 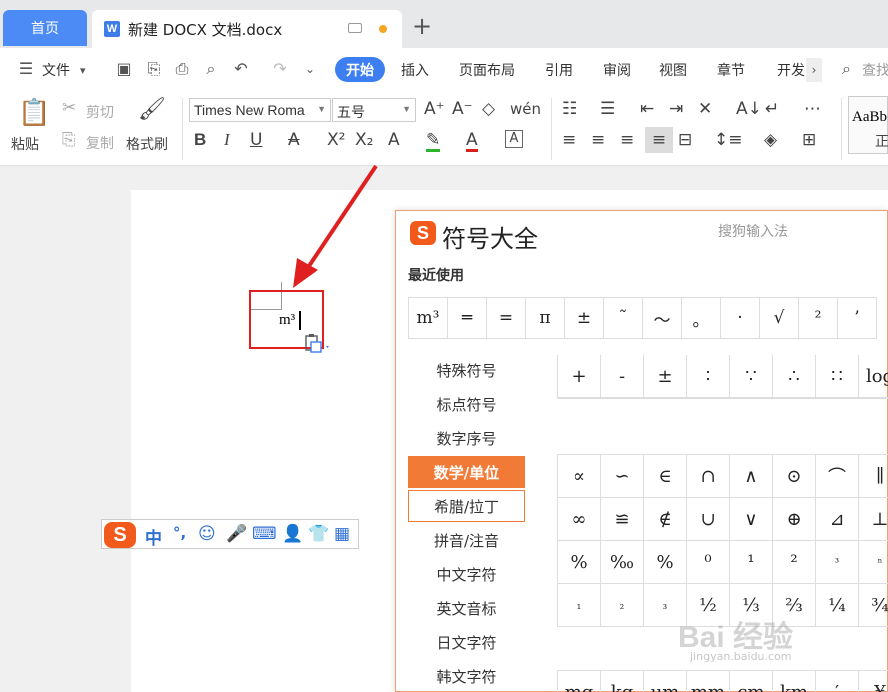 I want to click on category-item: 英文音标, so click(x=466, y=608).